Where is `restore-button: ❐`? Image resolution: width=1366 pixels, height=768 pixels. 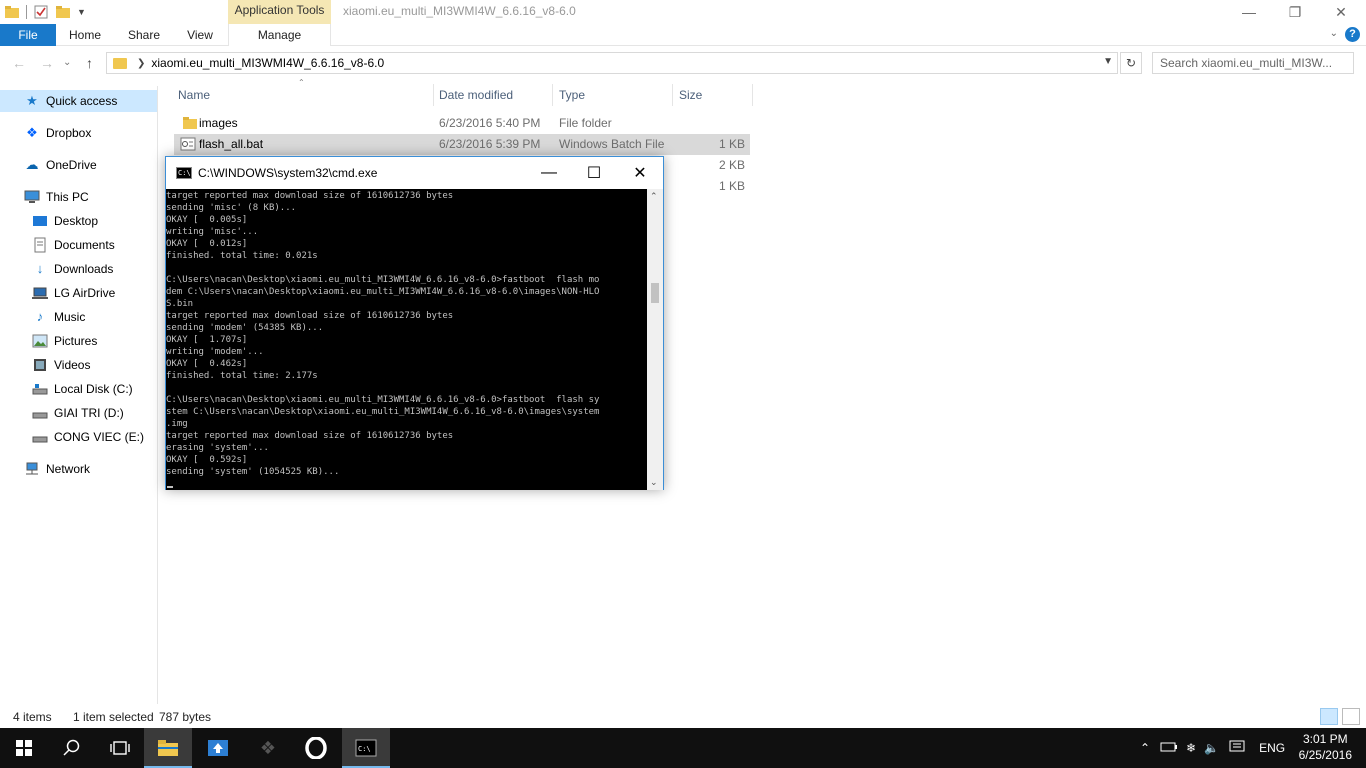
restore-button: ❐ is located at coordinates (1295, 12).